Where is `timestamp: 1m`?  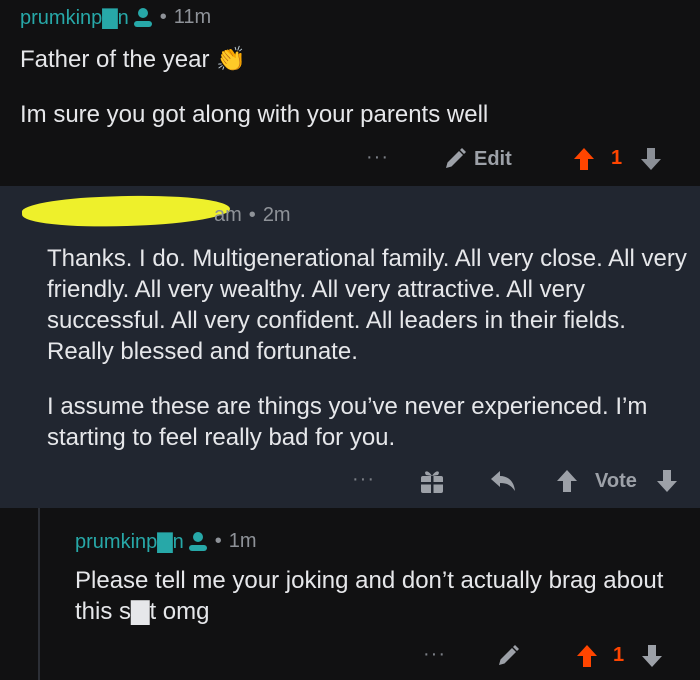
timestamp: 1m is located at coordinates (242, 541).